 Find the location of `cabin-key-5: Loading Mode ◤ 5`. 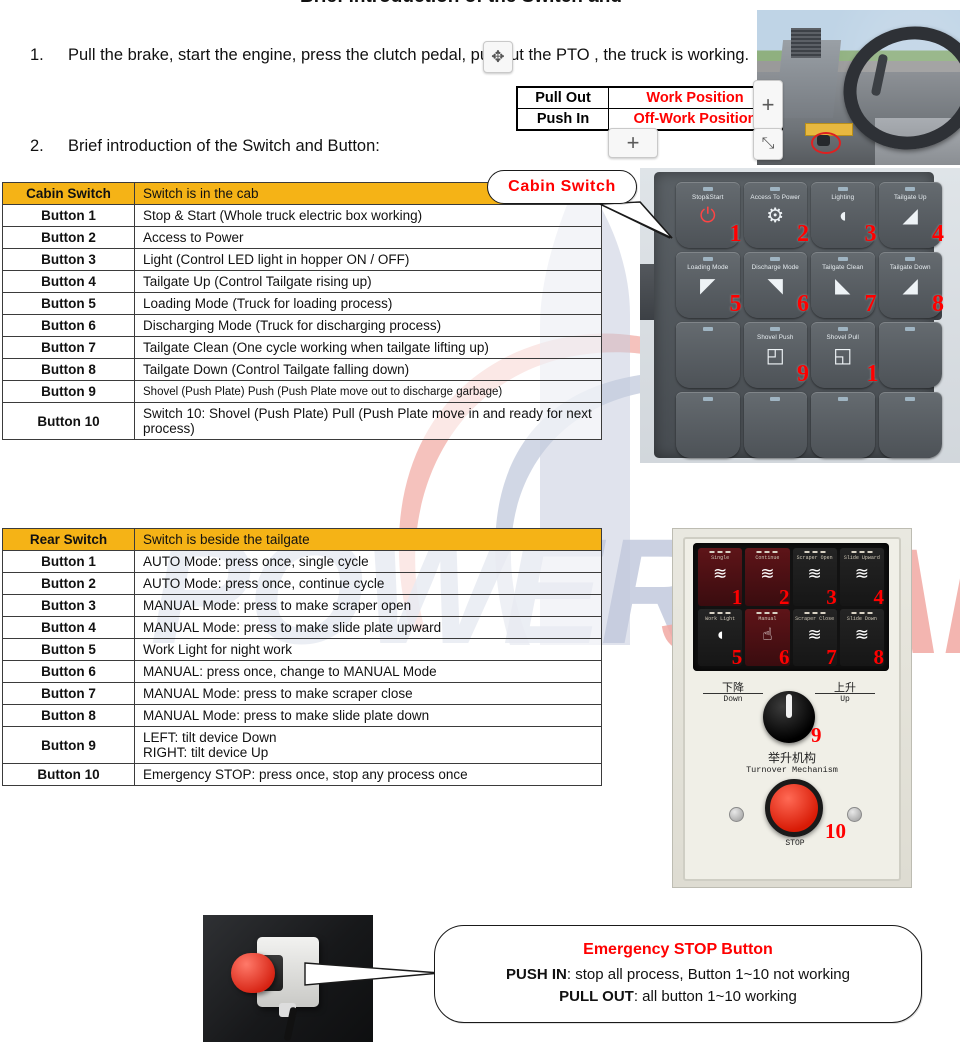

cabin-key-5: Loading Mode ◤ 5 is located at coordinates (709, 285).